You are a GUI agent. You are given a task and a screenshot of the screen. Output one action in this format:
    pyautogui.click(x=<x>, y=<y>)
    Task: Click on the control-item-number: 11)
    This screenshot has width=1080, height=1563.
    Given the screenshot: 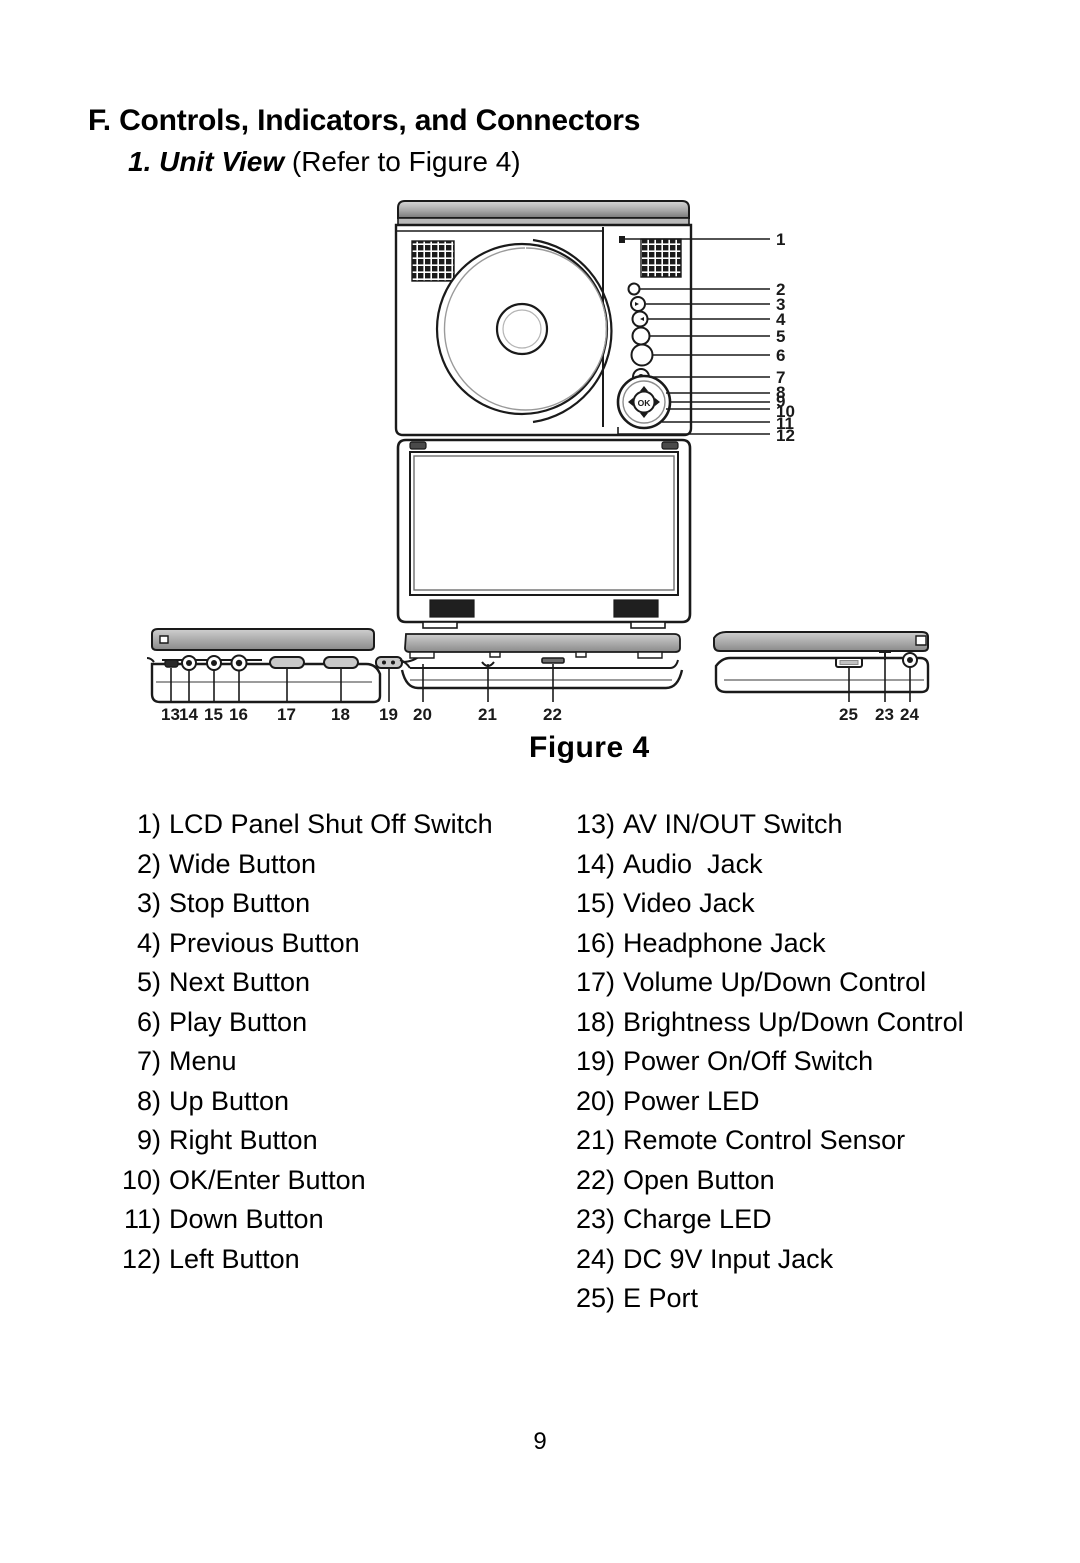 What is the action you would take?
    pyautogui.click(x=142, y=1219)
    